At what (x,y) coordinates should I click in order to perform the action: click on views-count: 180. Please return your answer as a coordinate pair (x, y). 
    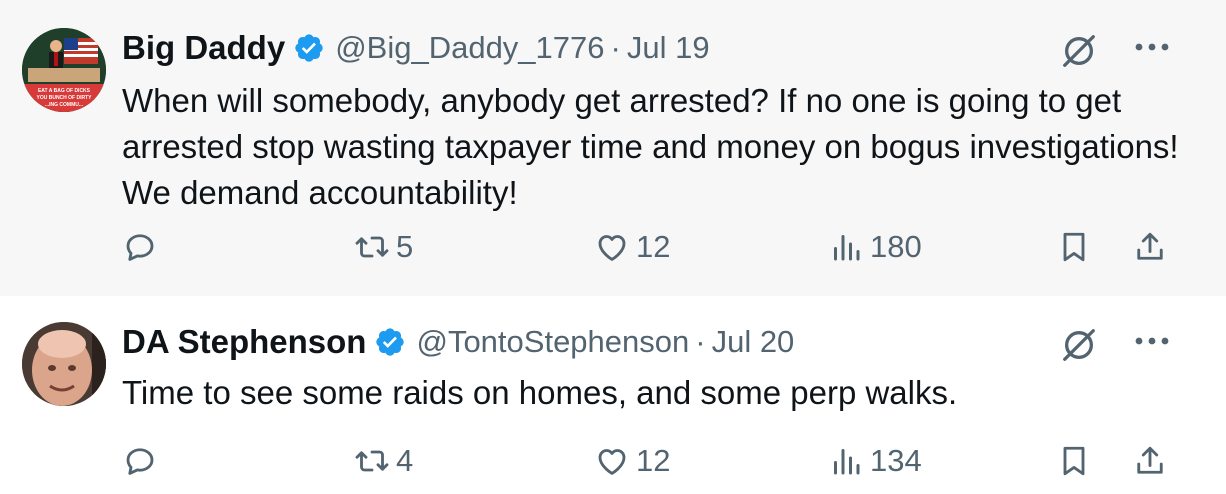
    Looking at the image, I should click on (896, 246).